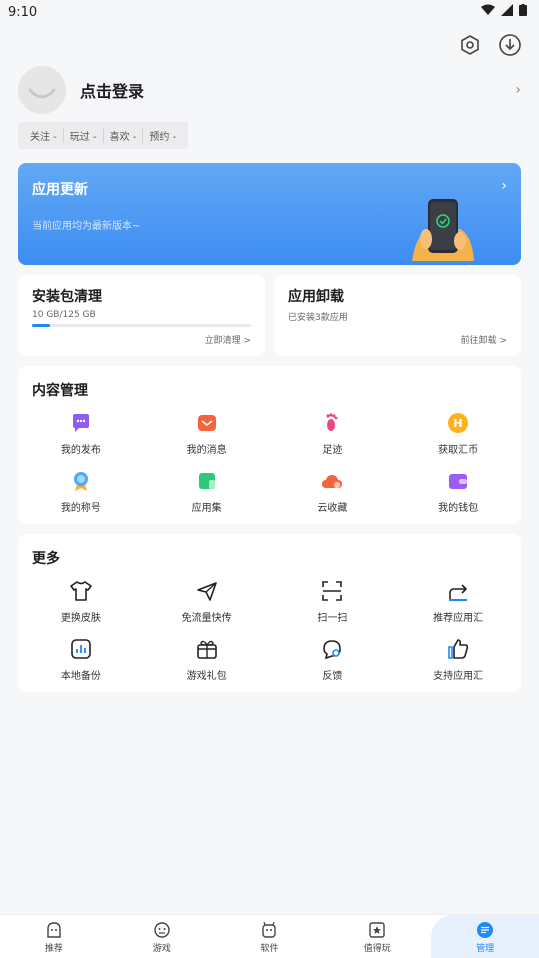 The width and height of the screenshot is (539, 958). What do you see at coordinates (81, 481) in the screenshot?
I see `badge-icon` at bounding box center [81, 481].